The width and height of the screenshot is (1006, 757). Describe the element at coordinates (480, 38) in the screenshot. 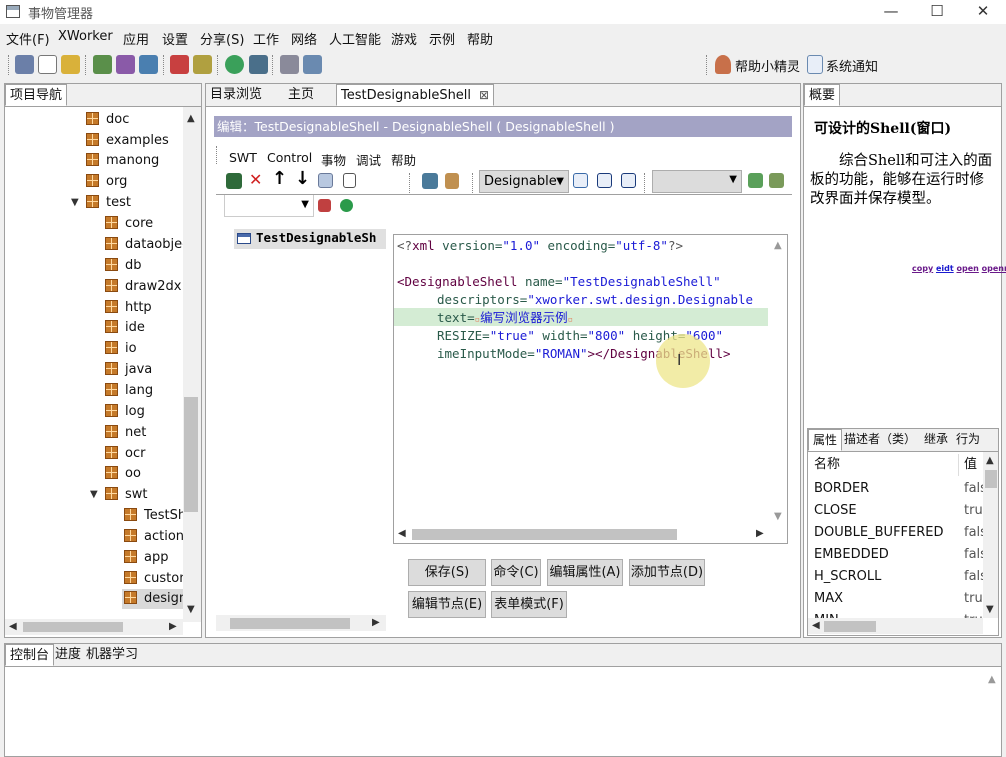

I see `menu-help: 帮助` at that location.